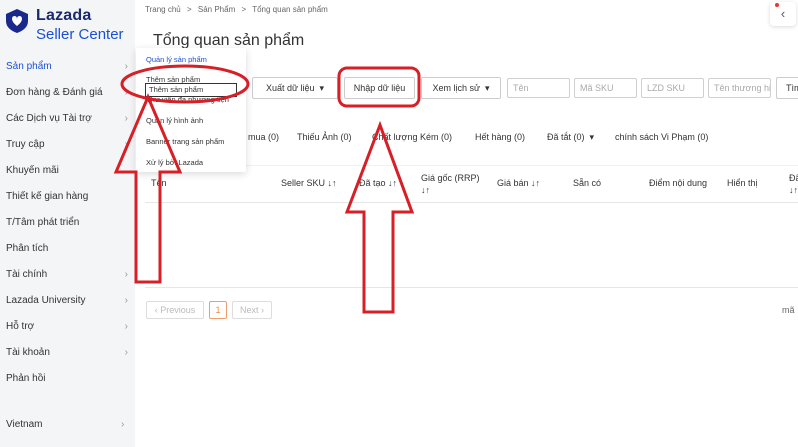 This screenshot has width=798, height=447. I want to click on sidebar-item-store-design: Thiết kế gian hàng, so click(67, 197).